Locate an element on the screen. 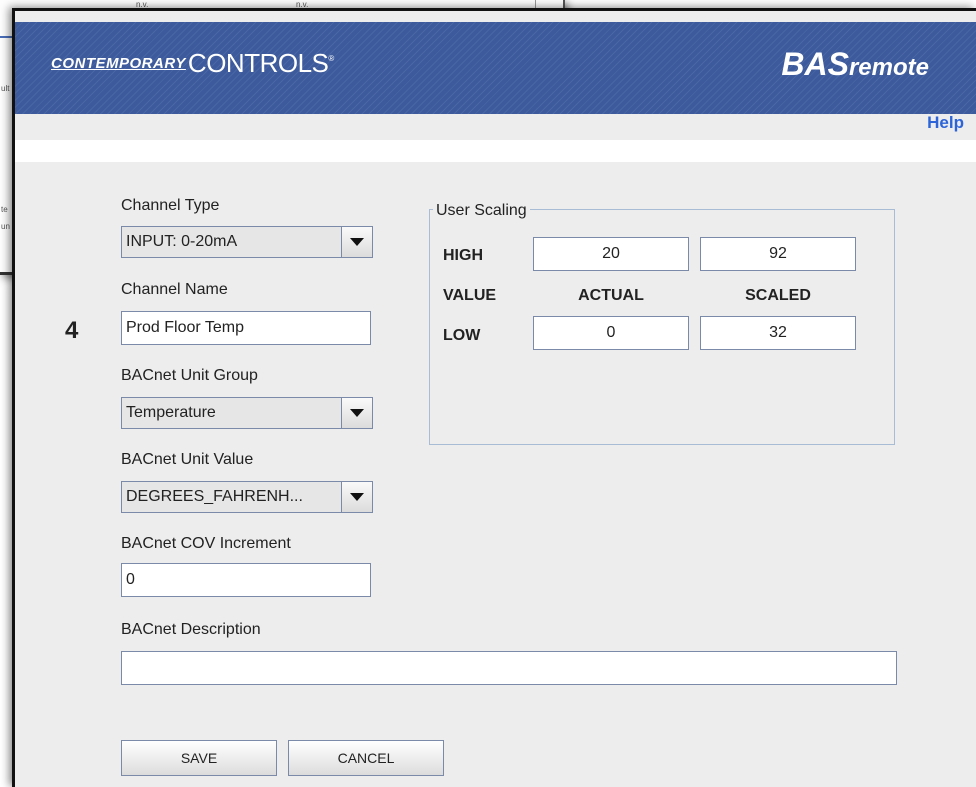  bg-fragment: te is located at coordinates (4, 209).